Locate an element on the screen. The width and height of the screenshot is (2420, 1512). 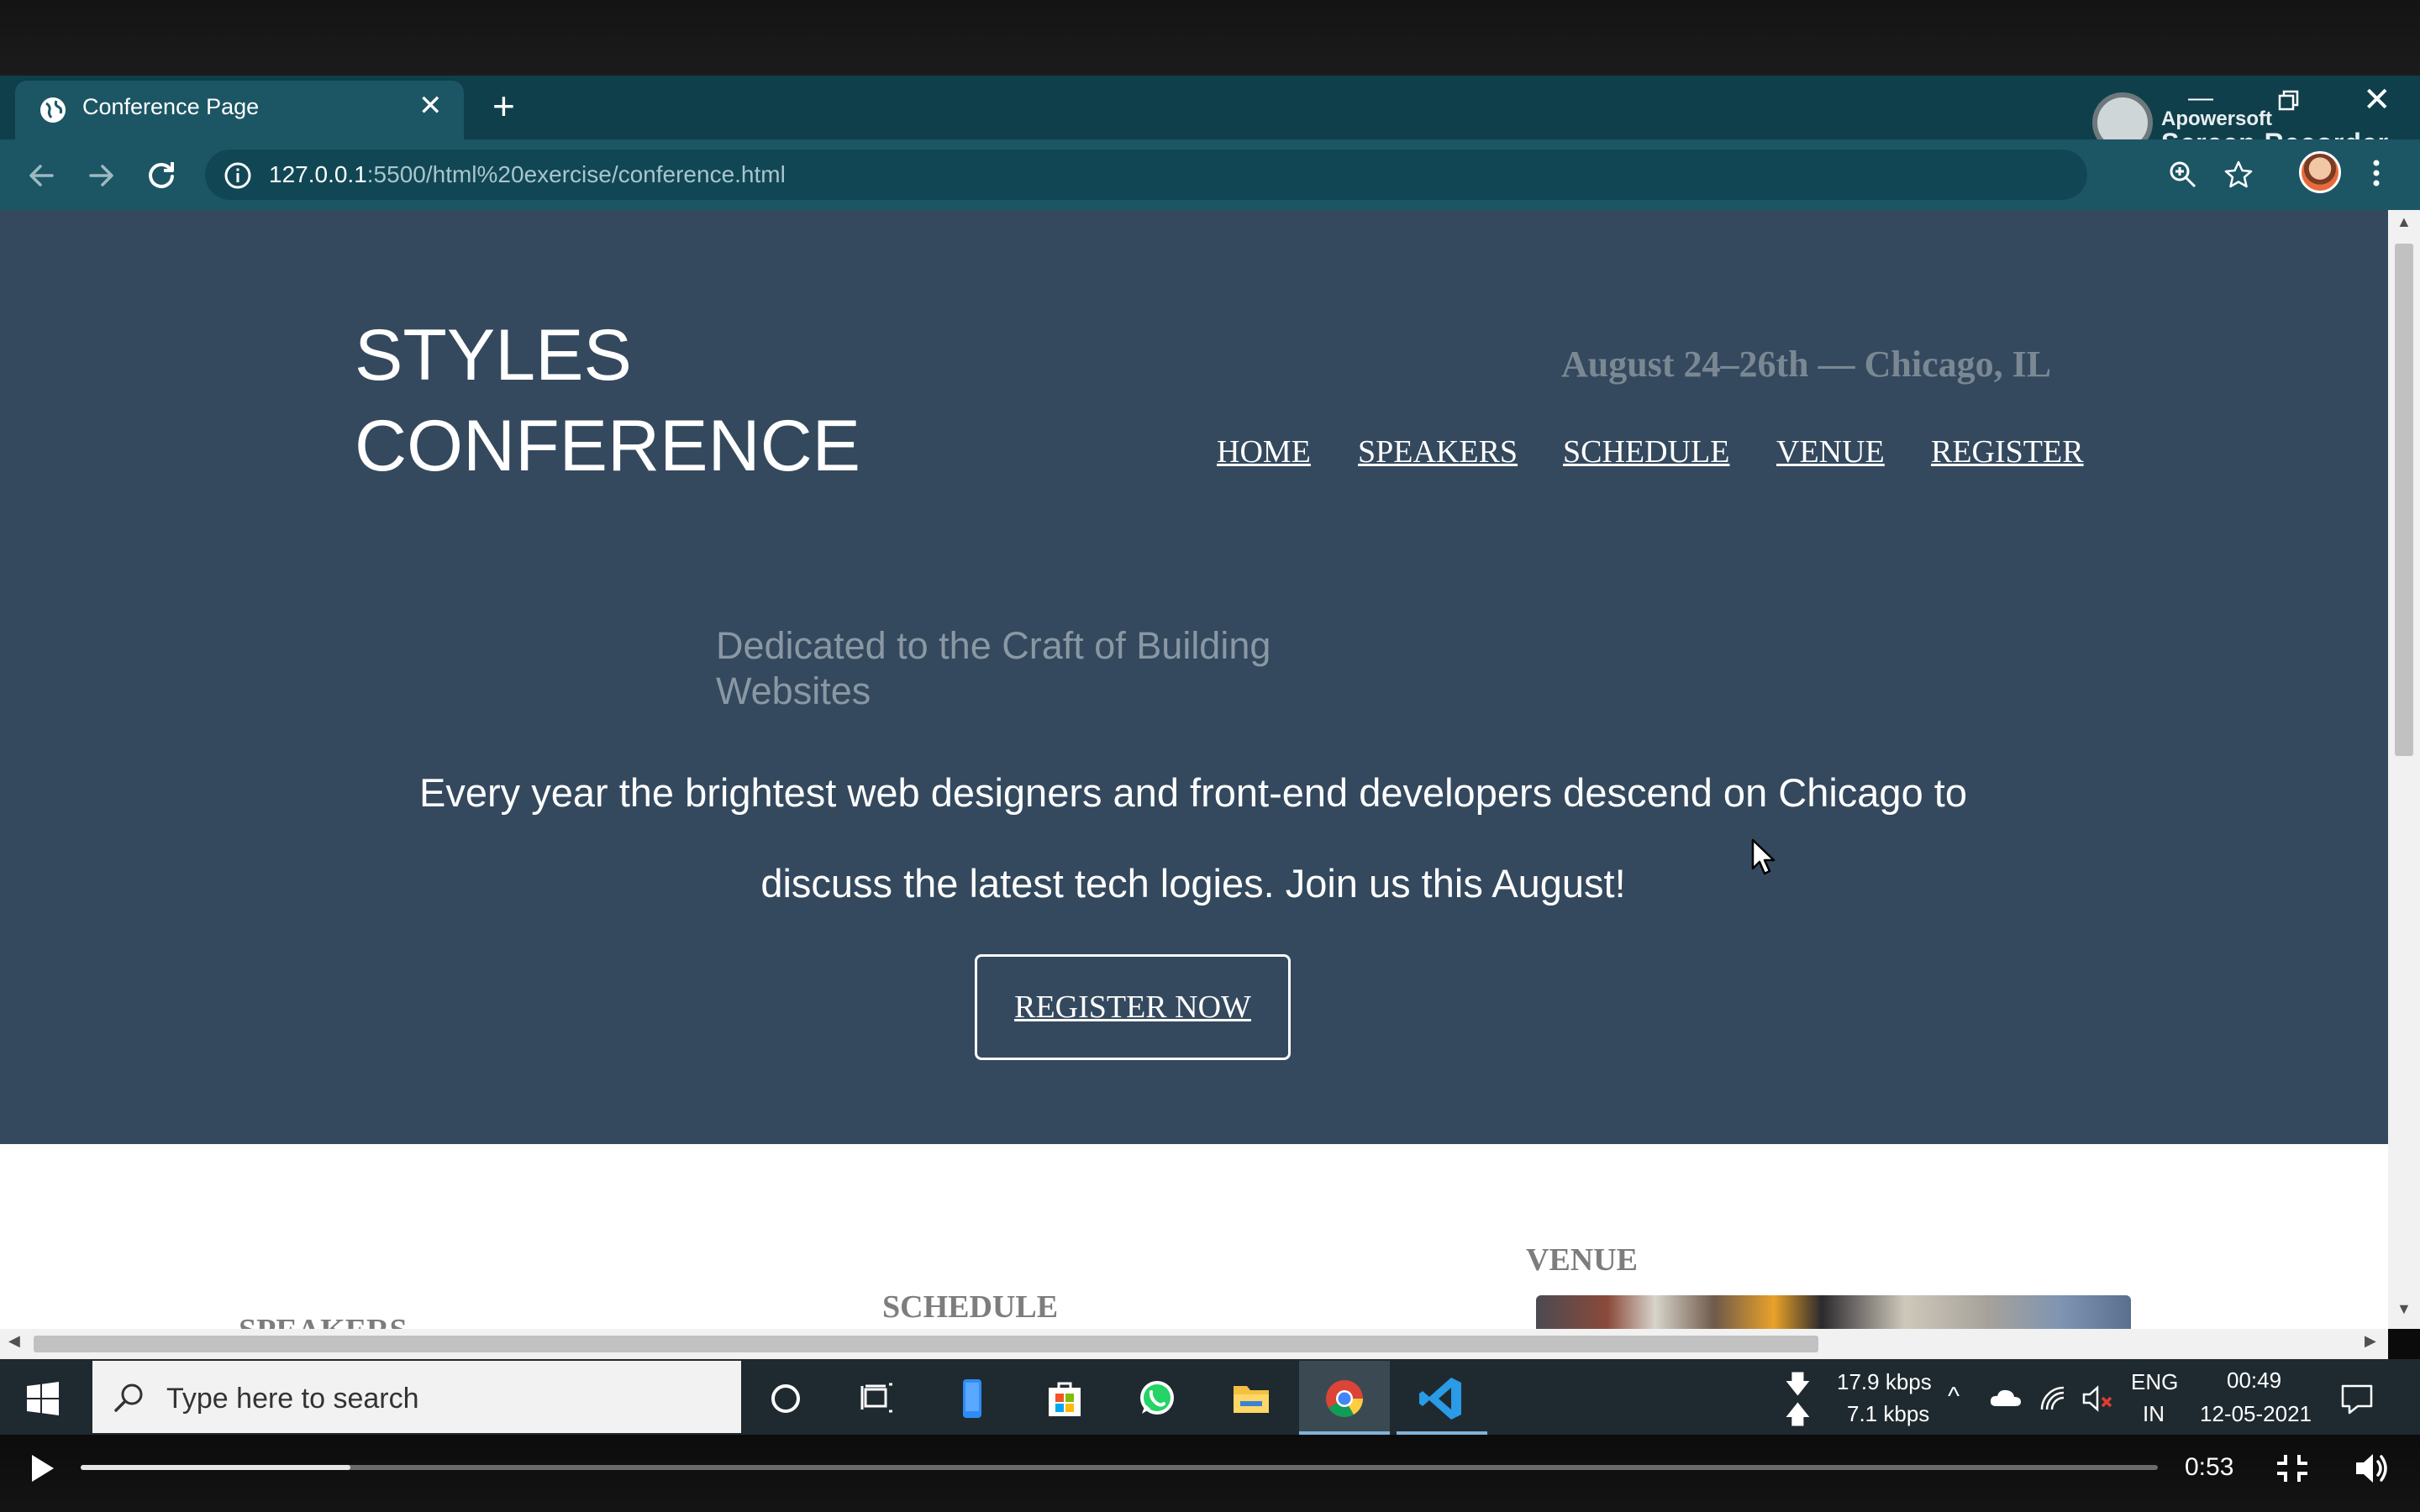
tab-title: Conference Page is located at coordinates (171, 106).